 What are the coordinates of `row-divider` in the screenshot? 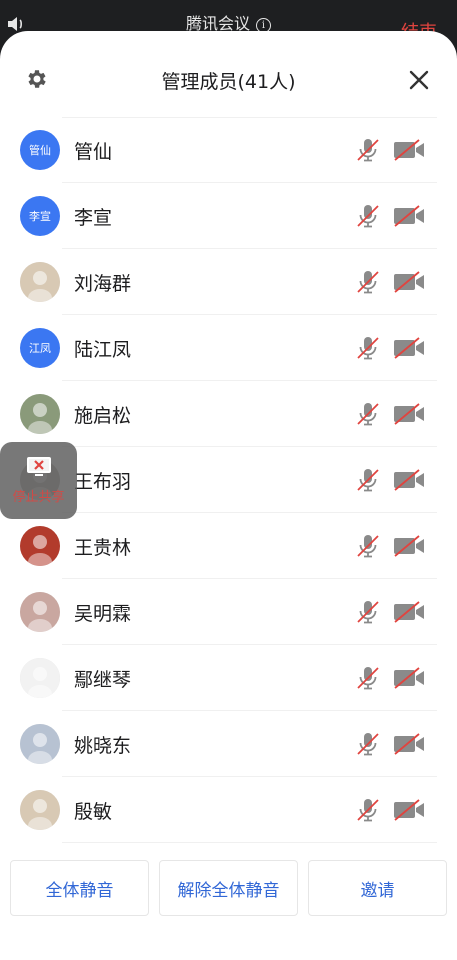 It's located at (249, 842).